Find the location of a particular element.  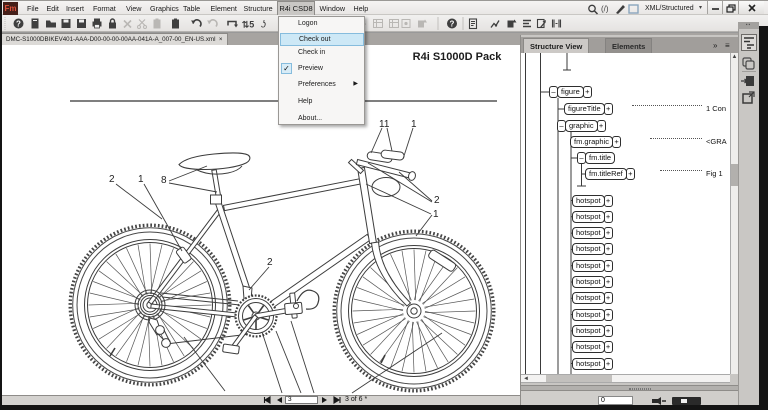

svg-text: ʖ is located at coordinates (263, 25).